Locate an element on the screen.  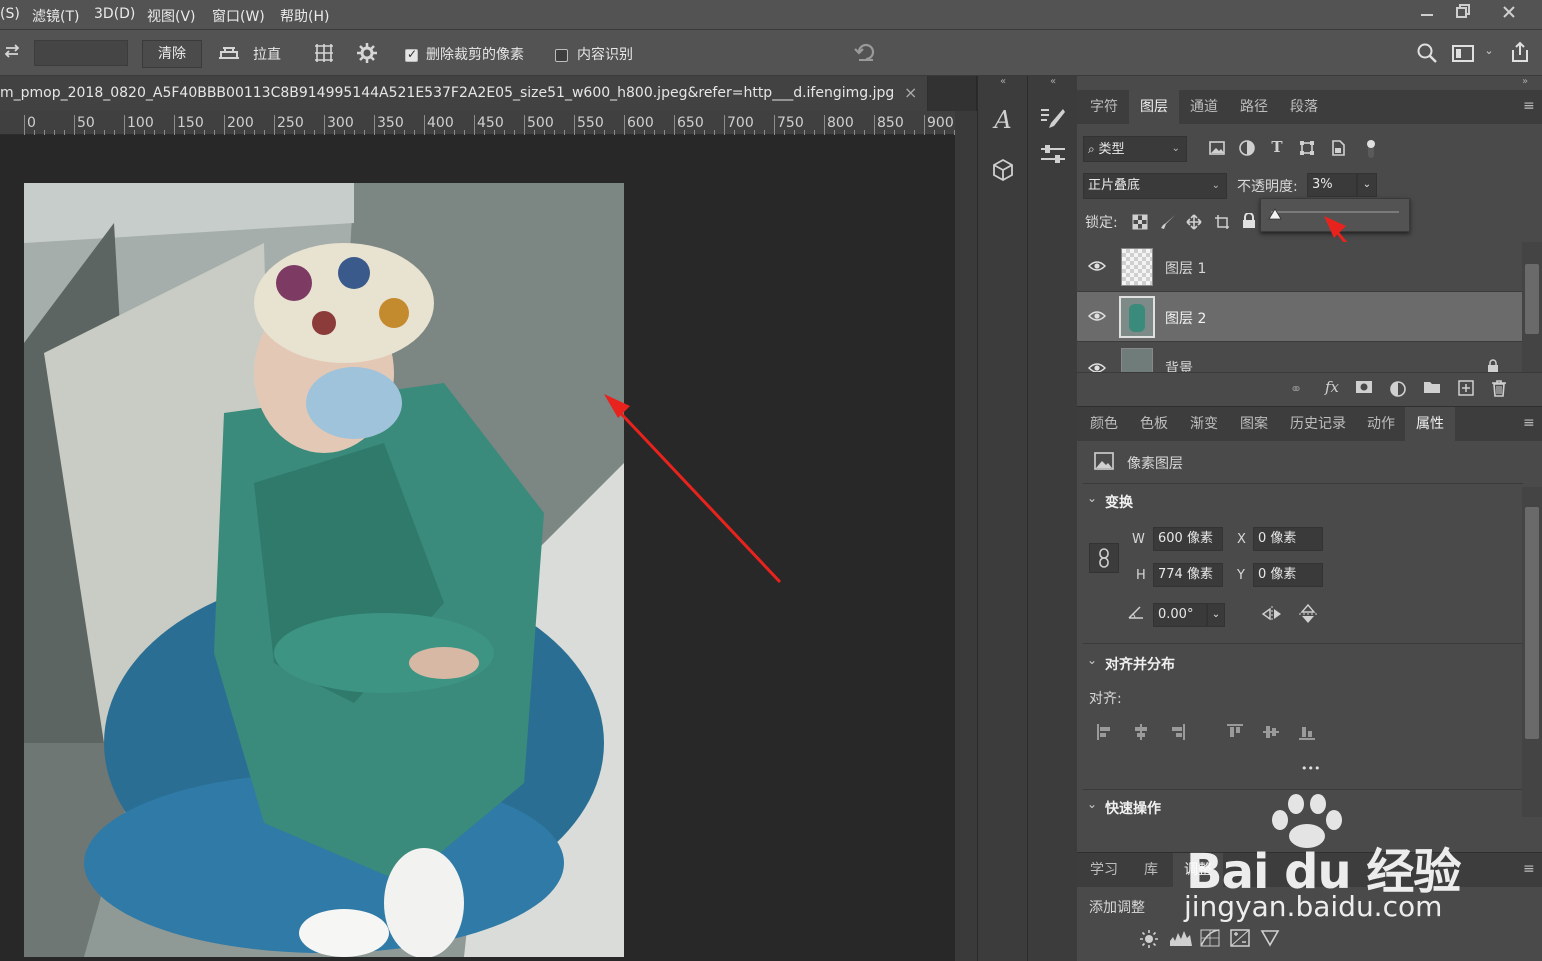
new-adjustment-icon is located at coordinates (1398, 390).